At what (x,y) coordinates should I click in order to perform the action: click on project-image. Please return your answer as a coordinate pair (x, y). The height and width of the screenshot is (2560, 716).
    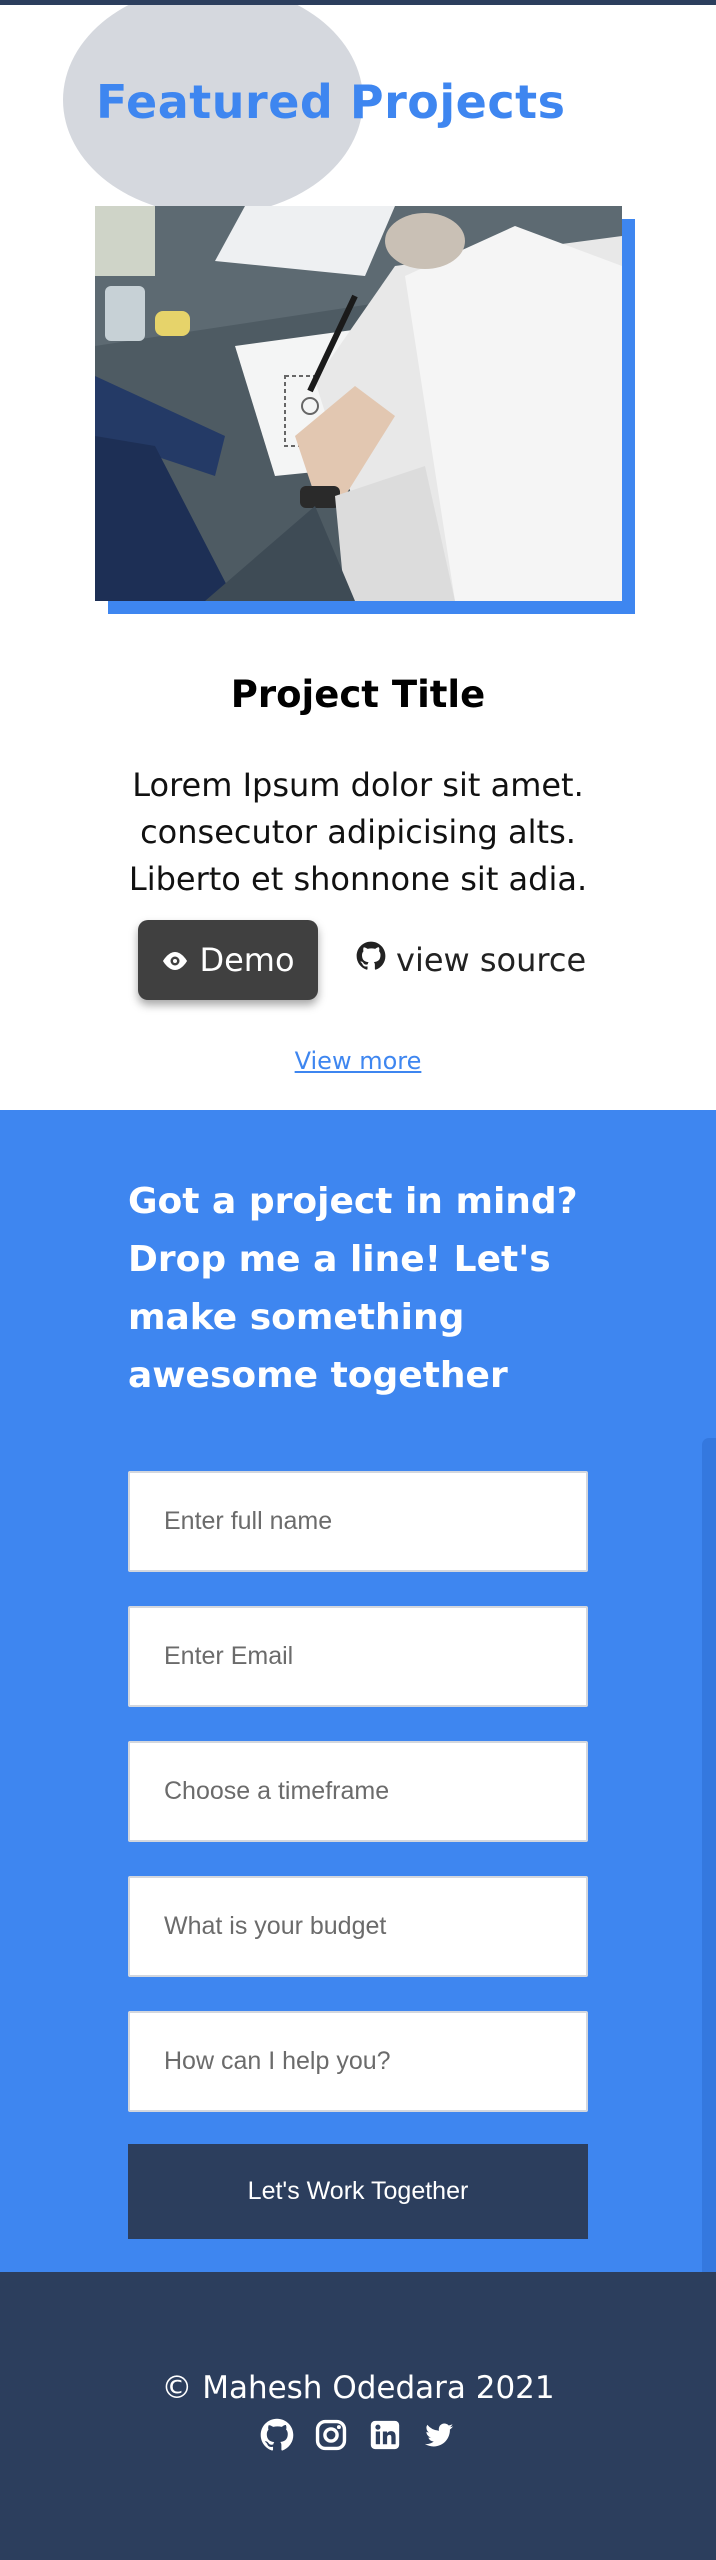
    Looking at the image, I should click on (358, 403).